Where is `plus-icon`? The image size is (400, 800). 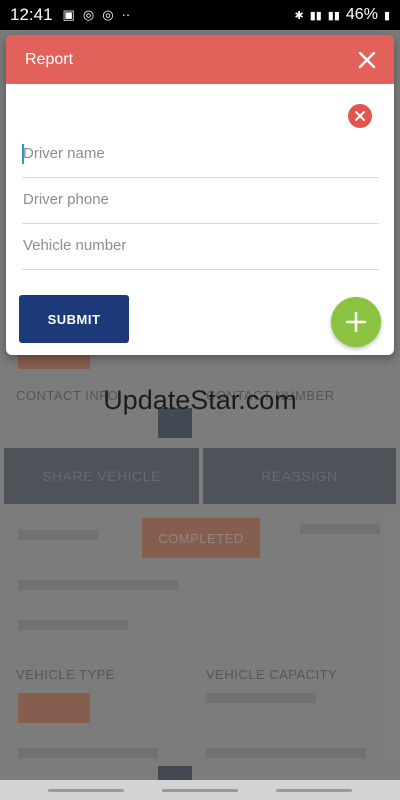 plus-icon is located at coordinates (356, 322).